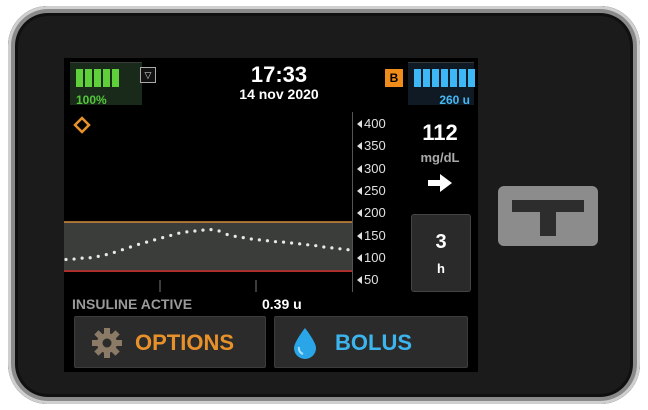 The width and height of the screenshot is (648, 410). I want to click on axis-tick-350: 350, so click(371, 145).